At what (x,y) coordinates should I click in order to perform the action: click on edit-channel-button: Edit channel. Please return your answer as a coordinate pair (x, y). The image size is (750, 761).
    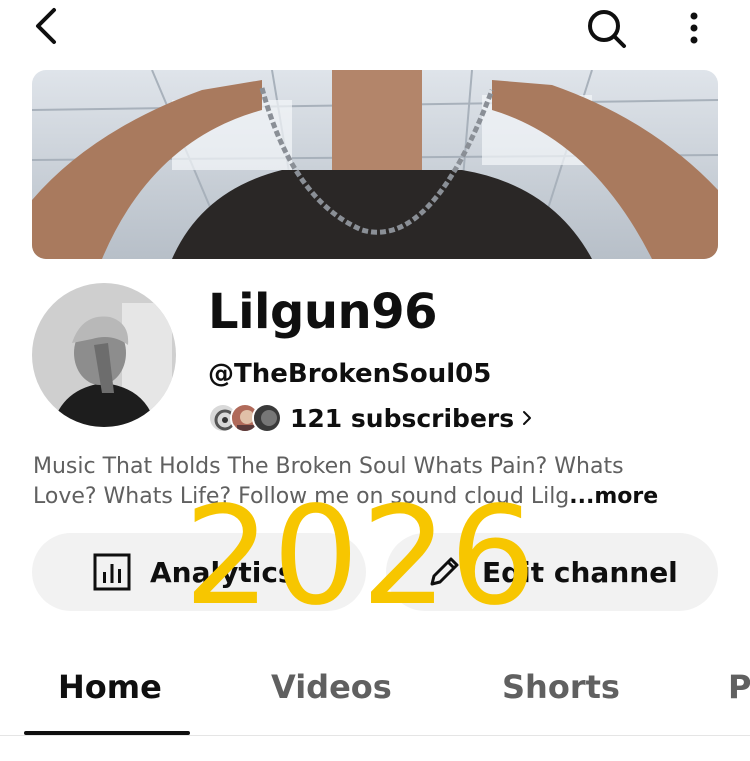
    Looking at the image, I should click on (552, 572).